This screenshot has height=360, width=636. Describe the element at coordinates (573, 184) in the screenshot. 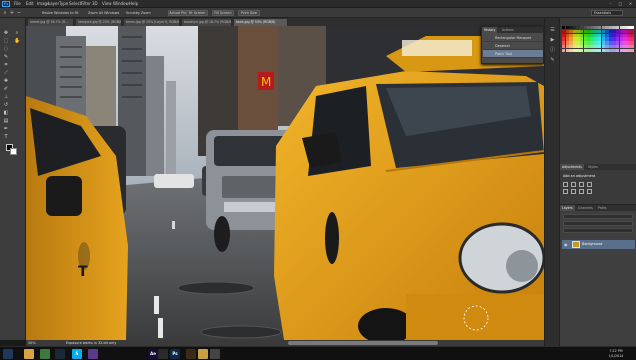

I see `levels-icon` at that location.